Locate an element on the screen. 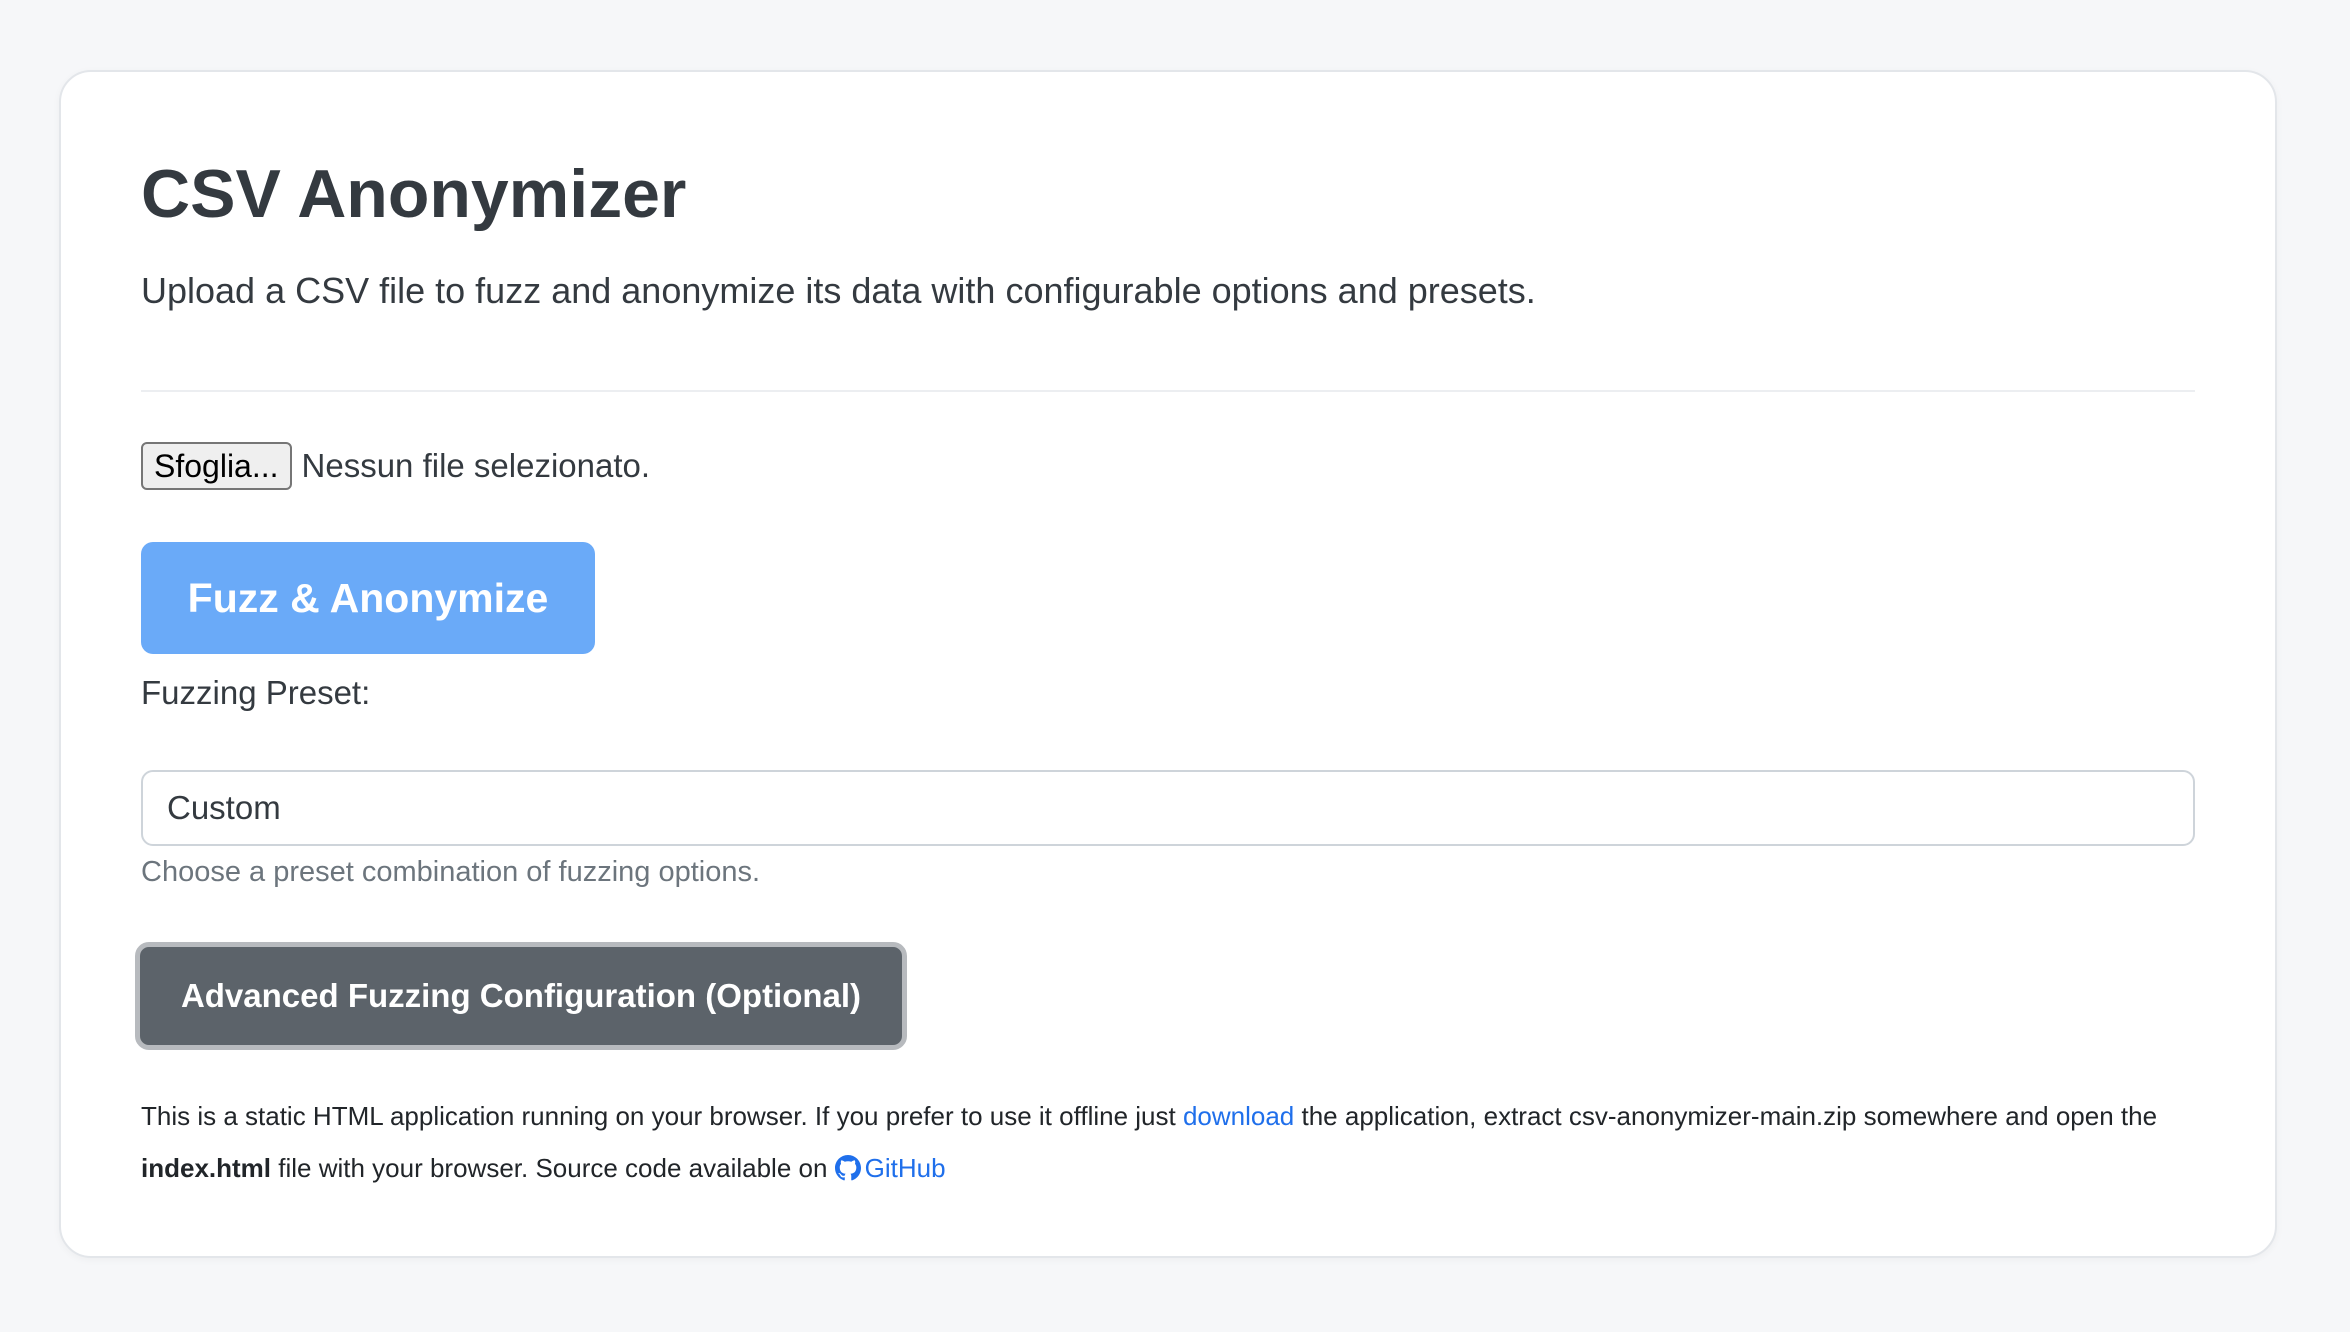  preset-label: Fuzzing Preset: is located at coordinates (256, 692).